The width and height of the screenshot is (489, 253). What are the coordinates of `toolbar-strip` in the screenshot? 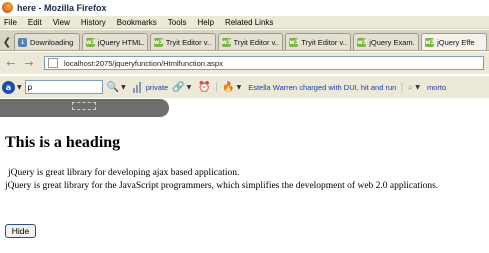 It's located at (244, 108).